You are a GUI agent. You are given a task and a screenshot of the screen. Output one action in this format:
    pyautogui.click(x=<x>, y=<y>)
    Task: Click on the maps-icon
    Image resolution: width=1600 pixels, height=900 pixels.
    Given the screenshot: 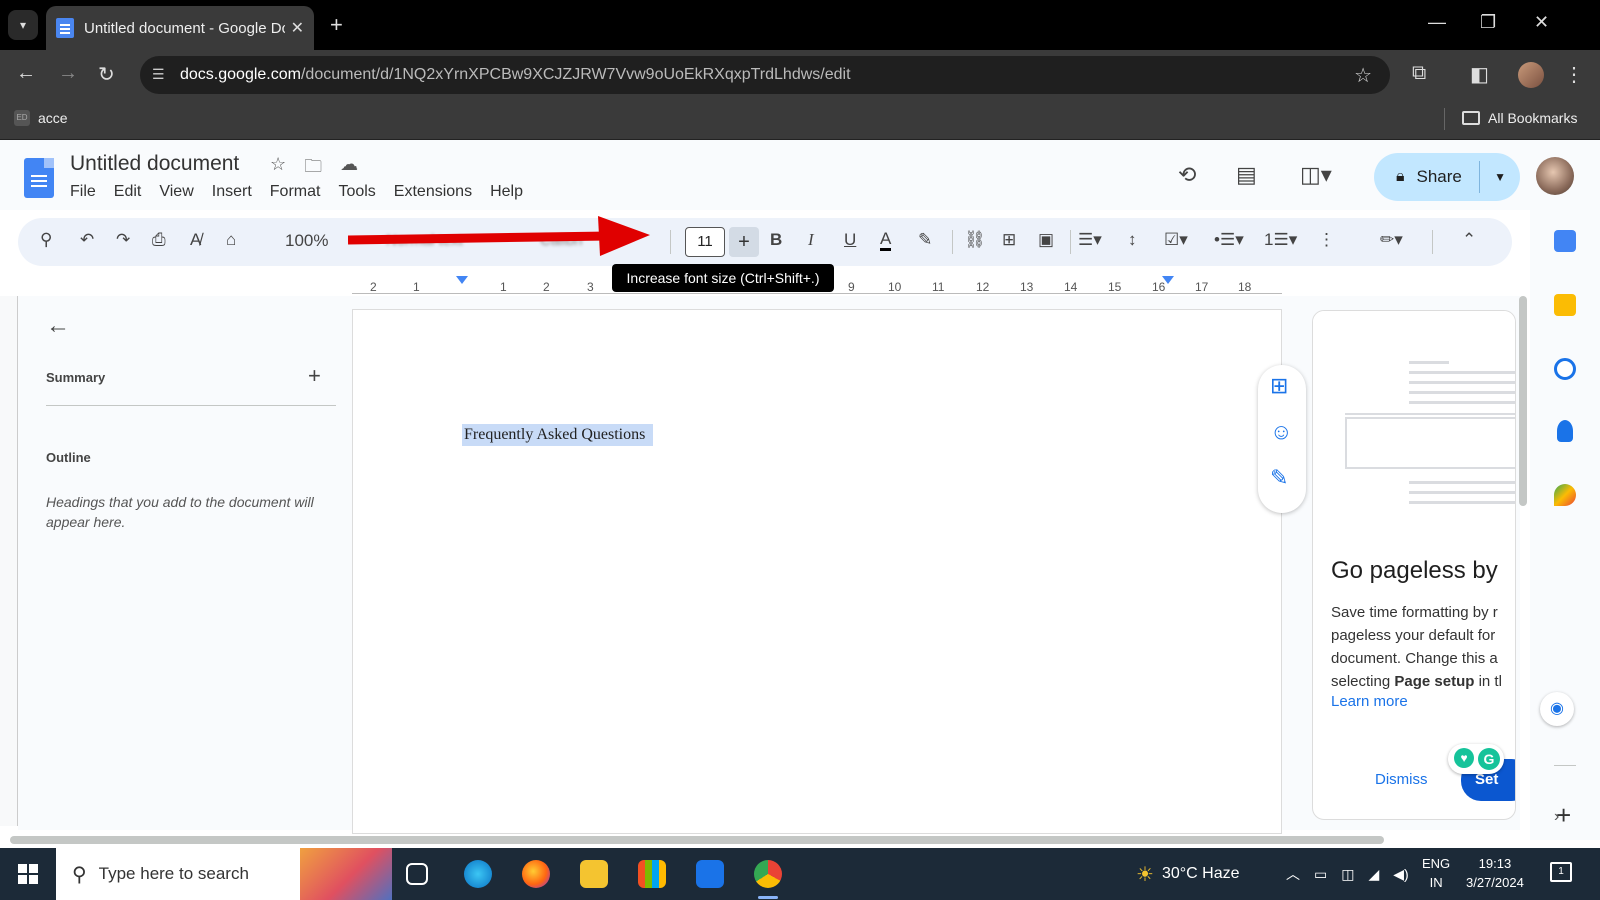 What is the action you would take?
    pyautogui.click(x=1565, y=495)
    